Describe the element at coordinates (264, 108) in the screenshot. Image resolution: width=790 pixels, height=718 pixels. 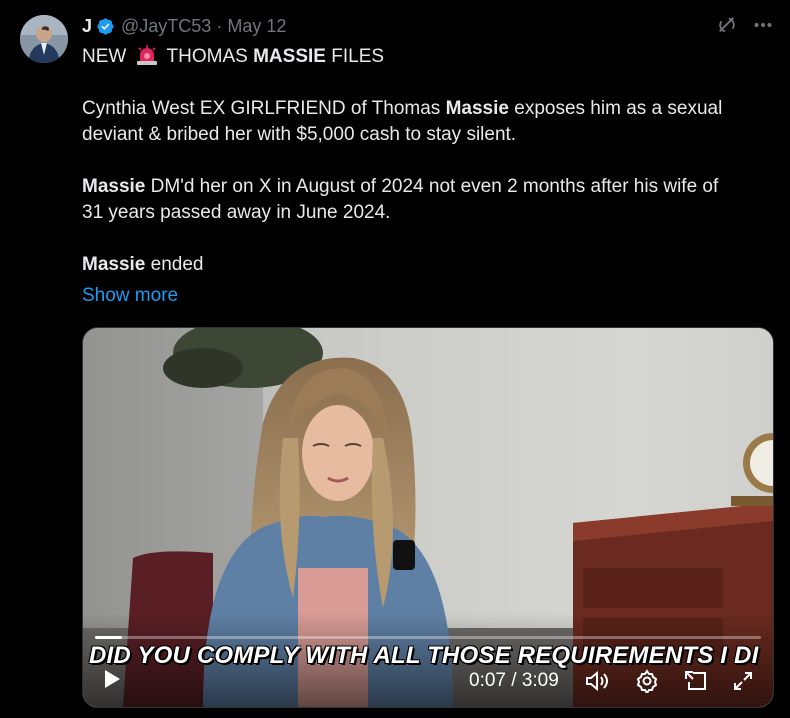
I see `p1-text-a: Cynthia West EX GIRLFRIEND of Thomas` at that location.